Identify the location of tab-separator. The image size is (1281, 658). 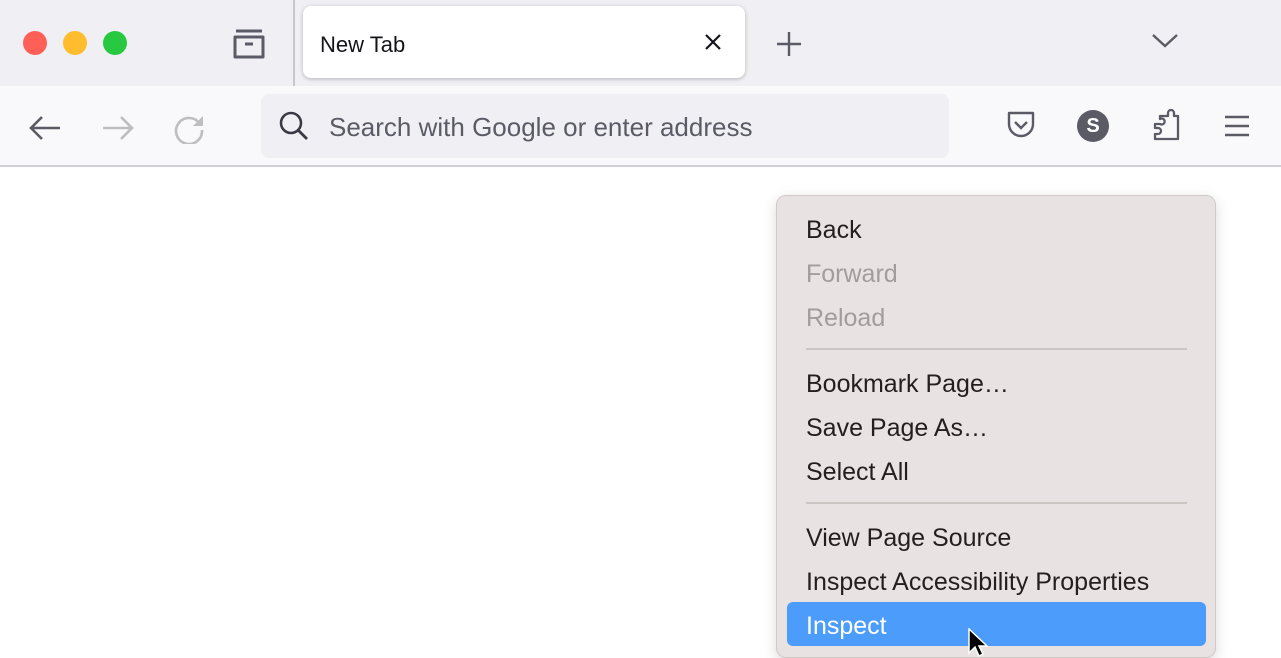
(294, 43).